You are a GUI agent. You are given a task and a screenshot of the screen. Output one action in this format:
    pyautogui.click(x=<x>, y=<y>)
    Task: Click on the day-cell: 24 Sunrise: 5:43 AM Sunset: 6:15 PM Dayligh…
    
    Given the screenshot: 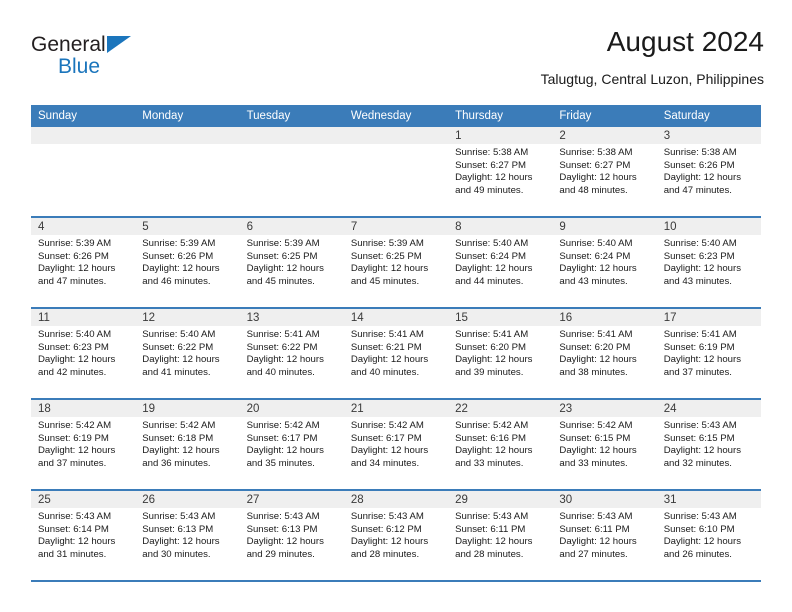 What is the action you would take?
    pyautogui.click(x=708, y=444)
    